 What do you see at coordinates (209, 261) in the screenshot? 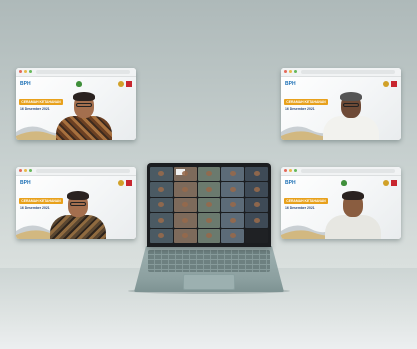
I see `keyboard-rows` at bounding box center [209, 261].